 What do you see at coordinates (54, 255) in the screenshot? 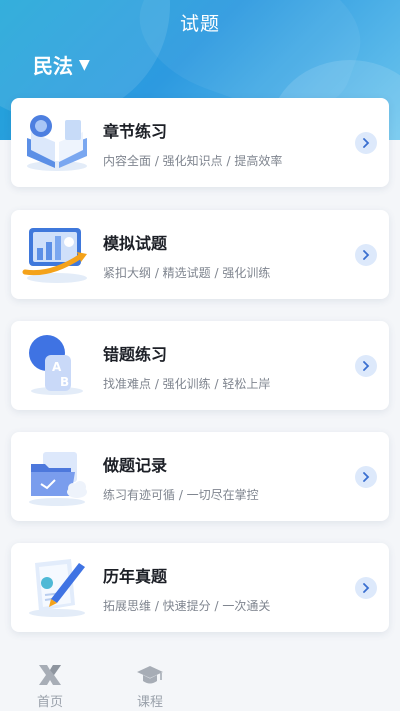
I see `chart-board-icon` at bounding box center [54, 255].